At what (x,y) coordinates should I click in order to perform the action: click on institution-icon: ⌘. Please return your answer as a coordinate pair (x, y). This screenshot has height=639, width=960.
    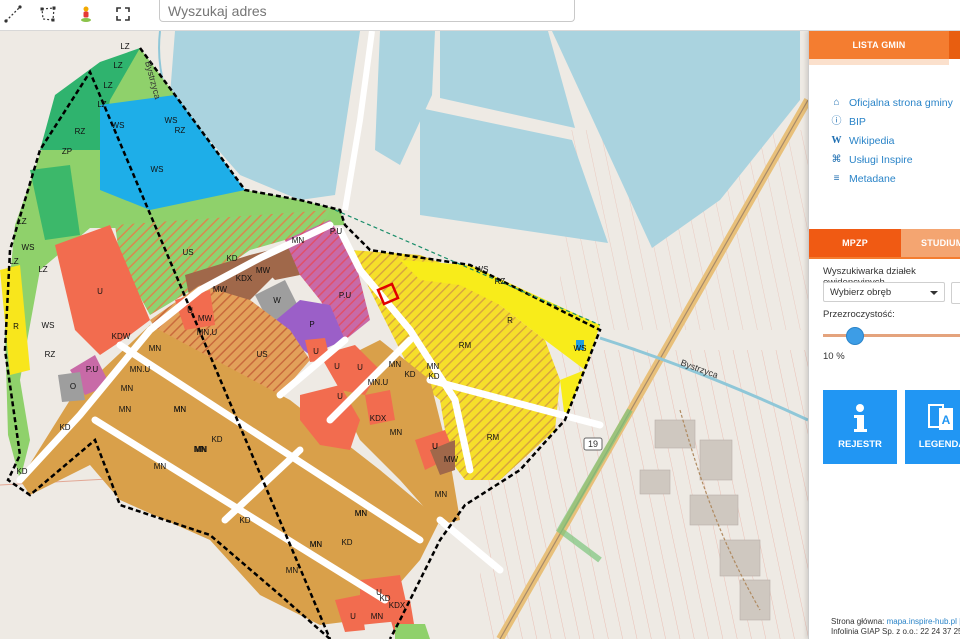
    Looking at the image, I should click on (836, 160).